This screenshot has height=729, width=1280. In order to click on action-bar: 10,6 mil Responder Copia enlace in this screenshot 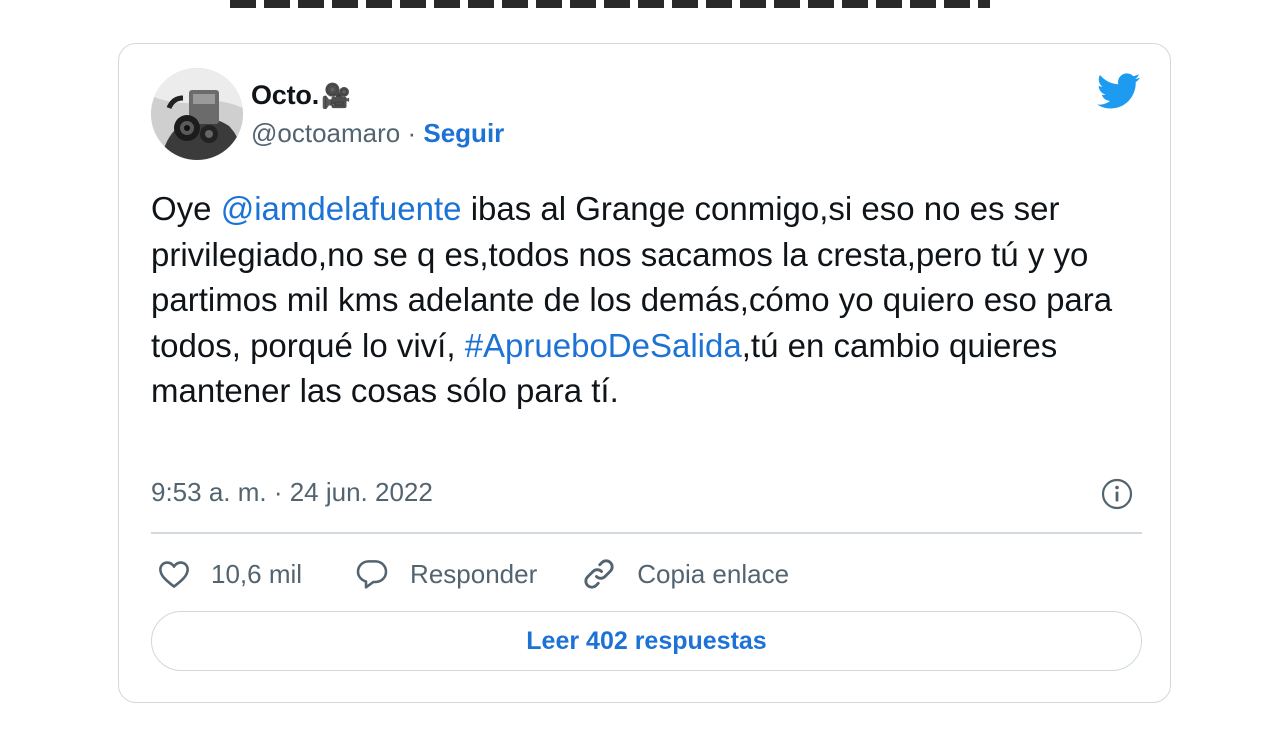, I will do `click(473, 574)`.